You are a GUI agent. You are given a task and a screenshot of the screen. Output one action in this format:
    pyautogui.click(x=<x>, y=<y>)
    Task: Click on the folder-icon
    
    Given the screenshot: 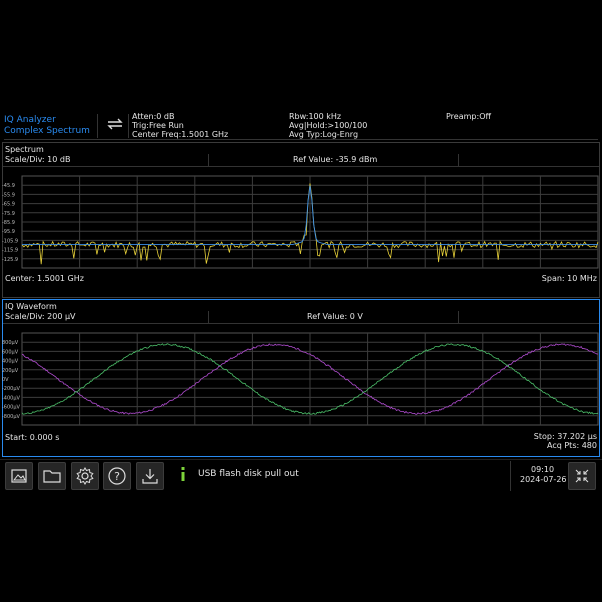 What is the action you would take?
    pyautogui.click(x=52, y=476)
    